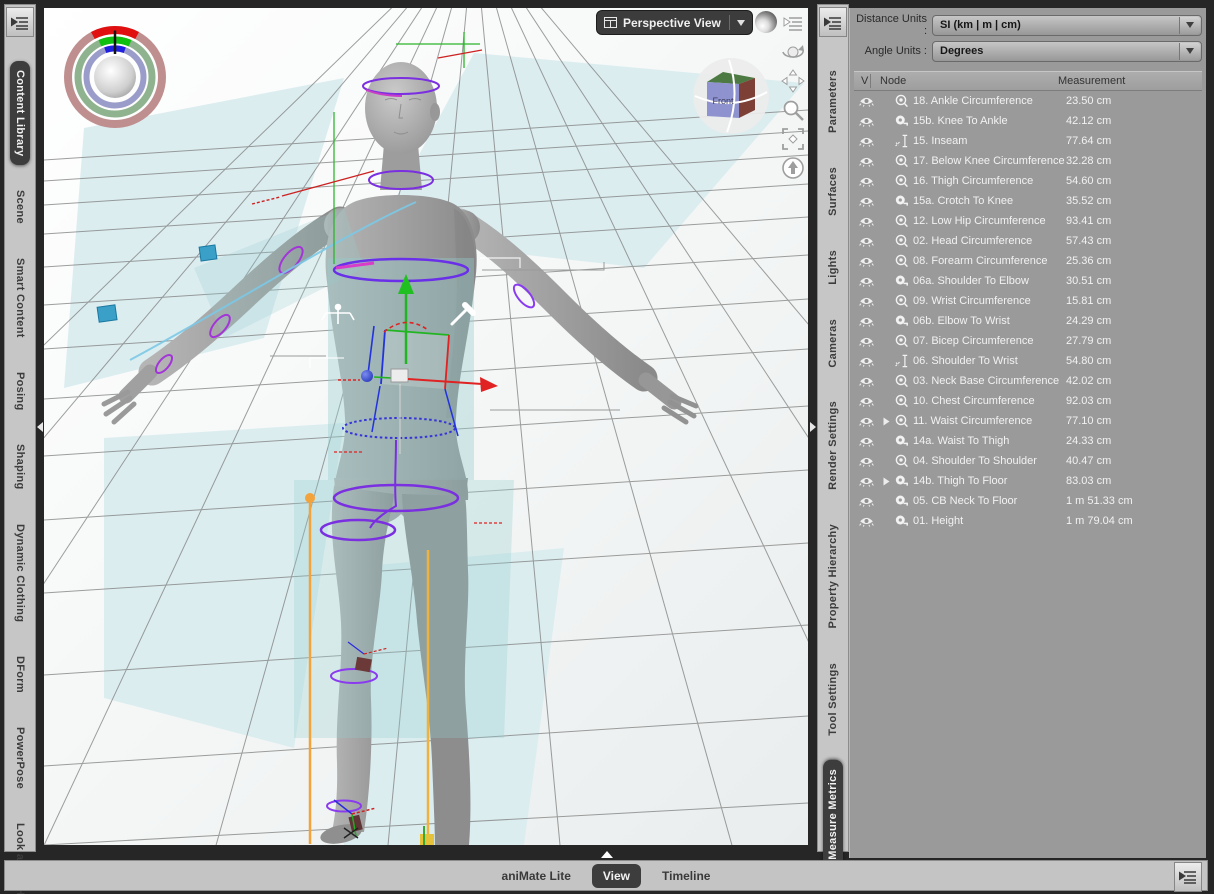 This screenshot has width=1214, height=894. I want to click on measure-row: 01. Height 1 m 79.04 cm, so click(1028, 521).